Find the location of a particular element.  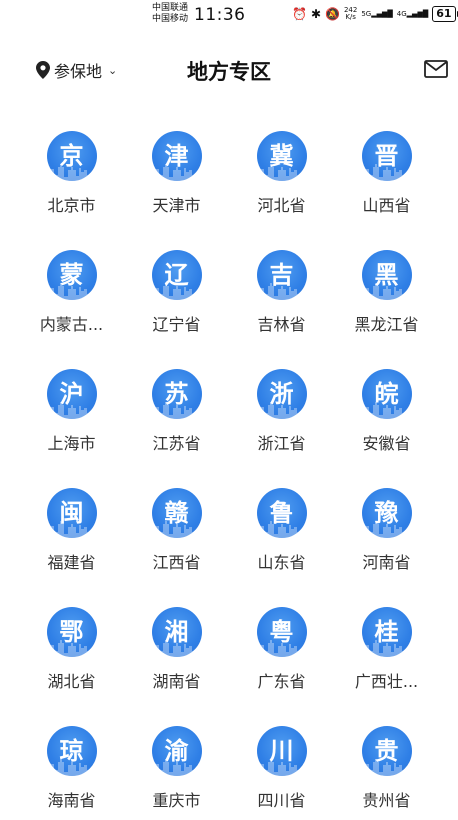

region-emblem-icon: 晋 is located at coordinates (386, 156).